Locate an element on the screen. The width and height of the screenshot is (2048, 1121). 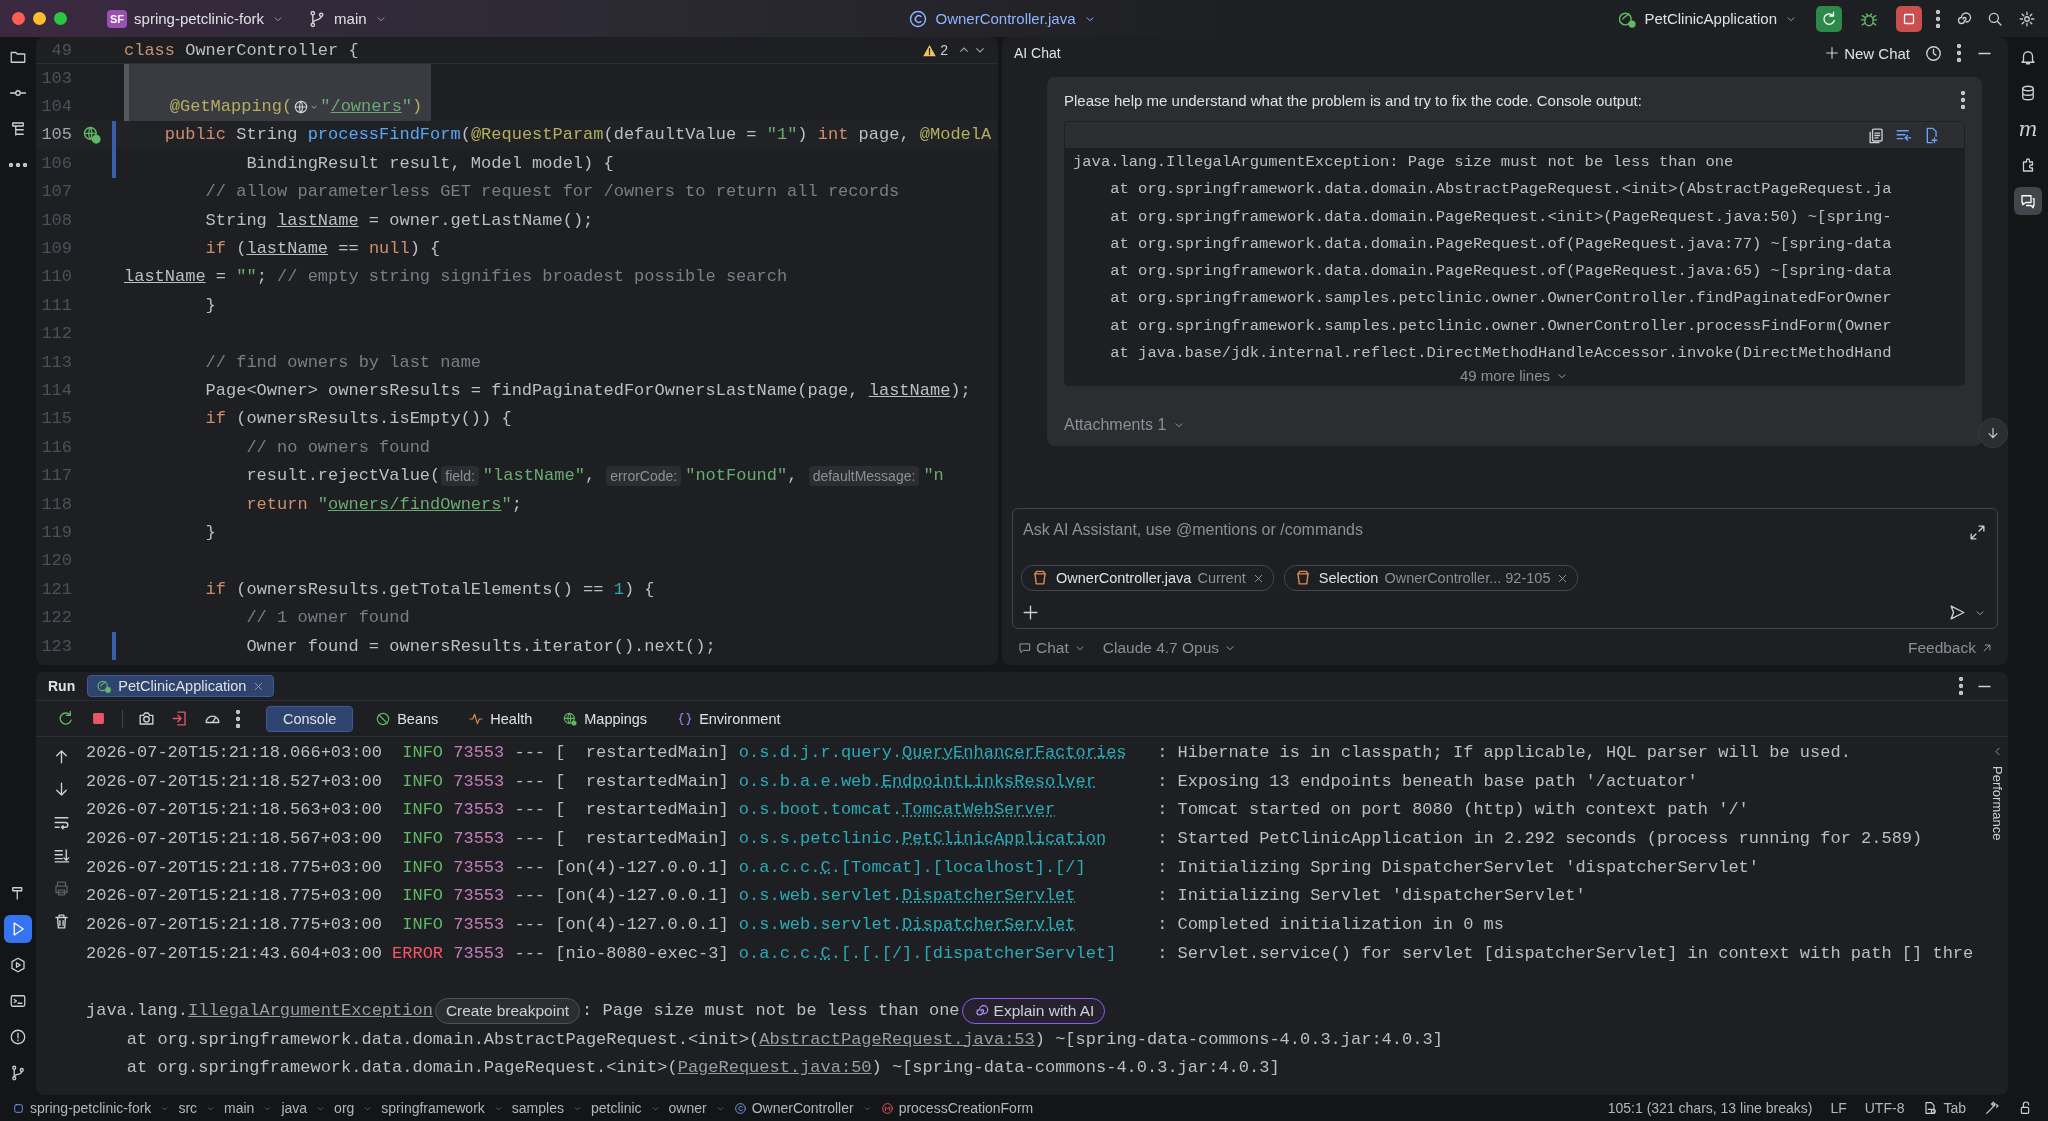
breadcrumb: spring-petclinic-fork is located at coordinates (82, 1108).